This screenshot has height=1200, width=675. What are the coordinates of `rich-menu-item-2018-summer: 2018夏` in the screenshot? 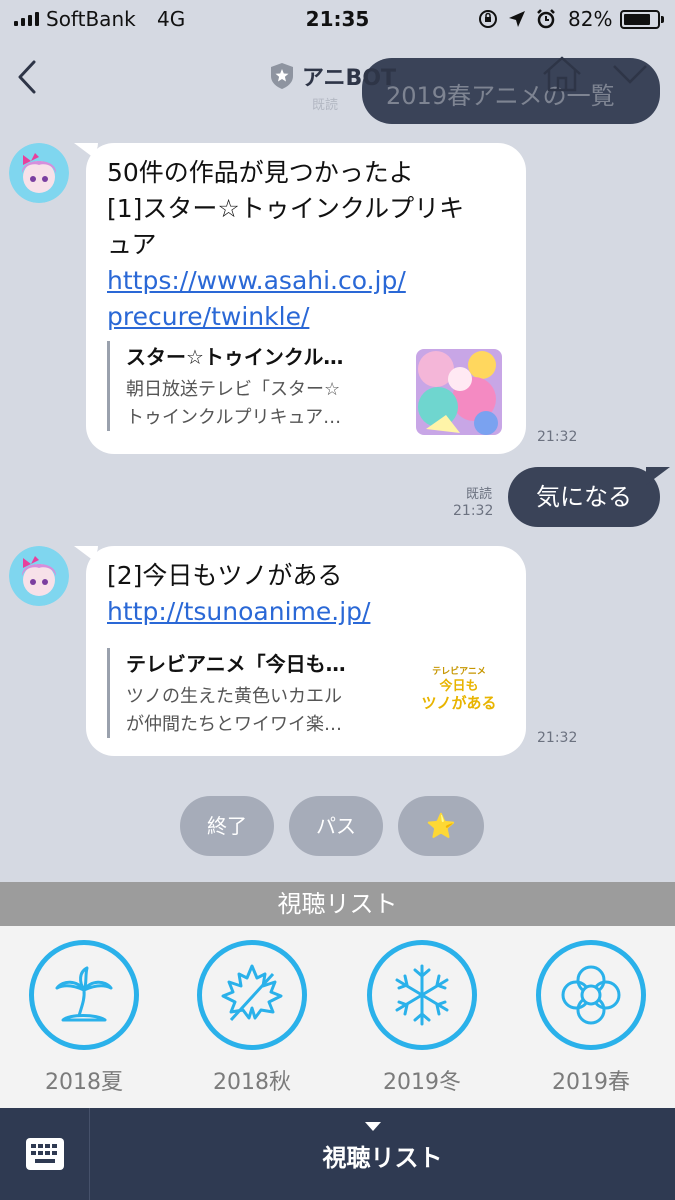 It's located at (84, 1017).